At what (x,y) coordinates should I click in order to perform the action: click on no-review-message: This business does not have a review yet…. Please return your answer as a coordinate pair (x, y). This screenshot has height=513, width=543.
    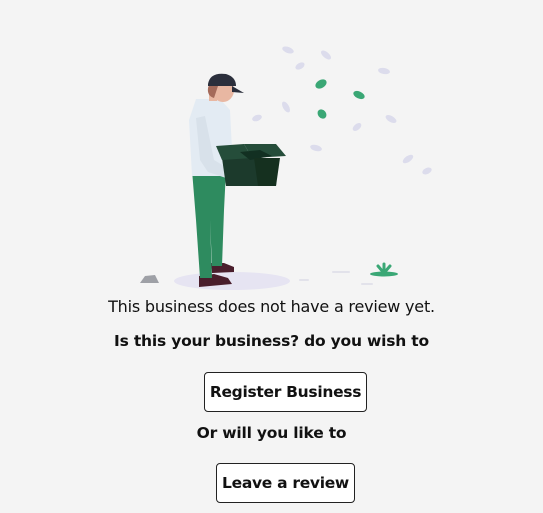
    Looking at the image, I should click on (271, 306).